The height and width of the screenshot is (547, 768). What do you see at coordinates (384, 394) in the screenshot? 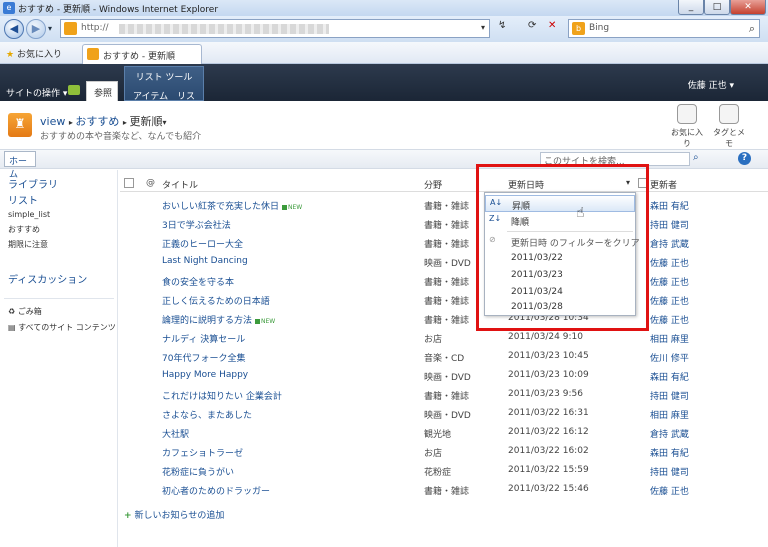
I see `table-row: これだけは知りたい 企業会計 書籍・雑誌 2011/03/23 9:56 持田 健司` at bounding box center [384, 394].